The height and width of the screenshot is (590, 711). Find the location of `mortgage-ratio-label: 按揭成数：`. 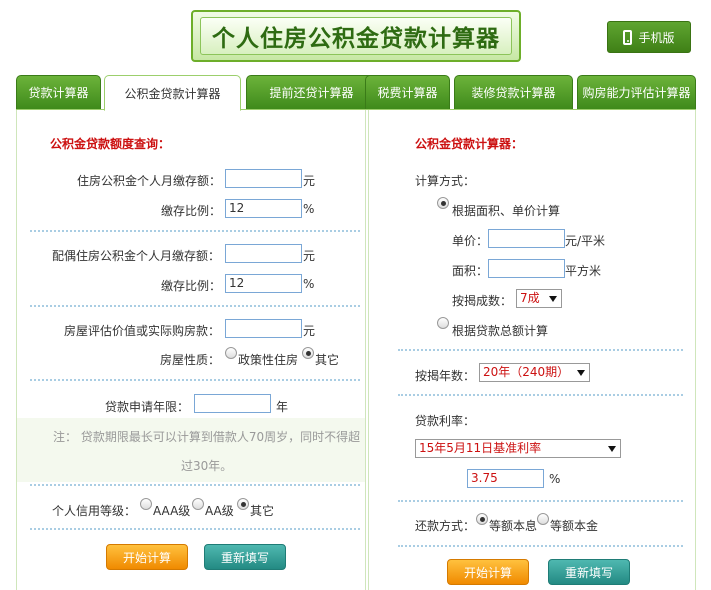

mortgage-ratio-label: 按揭成数： is located at coordinates (482, 301).